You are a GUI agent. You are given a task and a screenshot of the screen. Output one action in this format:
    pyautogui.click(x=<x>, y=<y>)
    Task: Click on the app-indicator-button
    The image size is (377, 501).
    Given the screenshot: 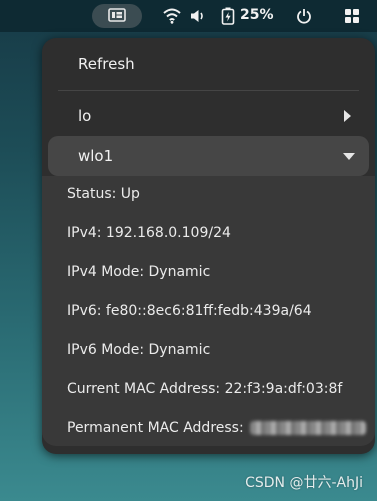 What is the action you would take?
    pyautogui.click(x=117, y=16)
    